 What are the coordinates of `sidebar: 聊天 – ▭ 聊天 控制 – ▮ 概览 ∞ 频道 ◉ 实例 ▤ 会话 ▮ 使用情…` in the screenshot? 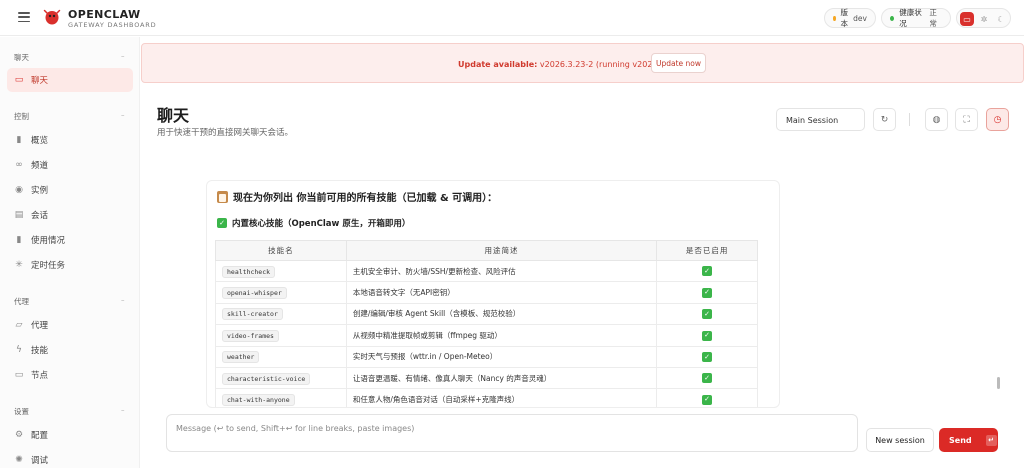 It's located at (70, 252).